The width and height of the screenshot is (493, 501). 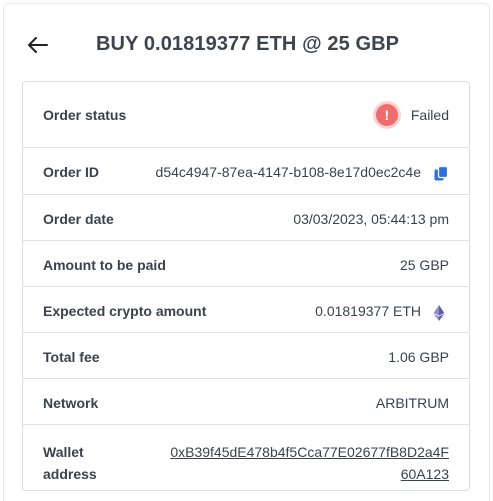 What do you see at coordinates (104, 265) in the screenshot?
I see `amount-paid-label: Amount to be paid` at bounding box center [104, 265].